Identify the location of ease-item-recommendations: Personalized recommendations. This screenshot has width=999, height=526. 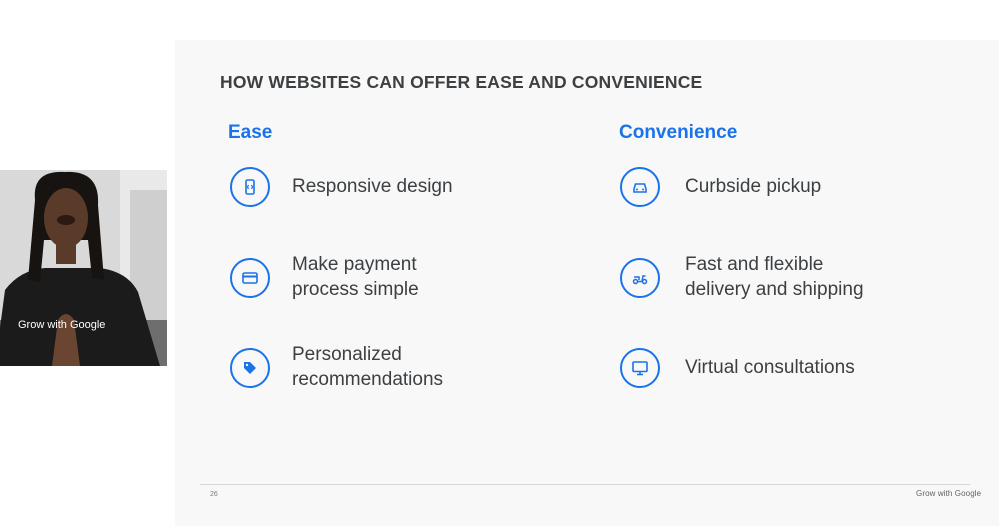
(412, 367).